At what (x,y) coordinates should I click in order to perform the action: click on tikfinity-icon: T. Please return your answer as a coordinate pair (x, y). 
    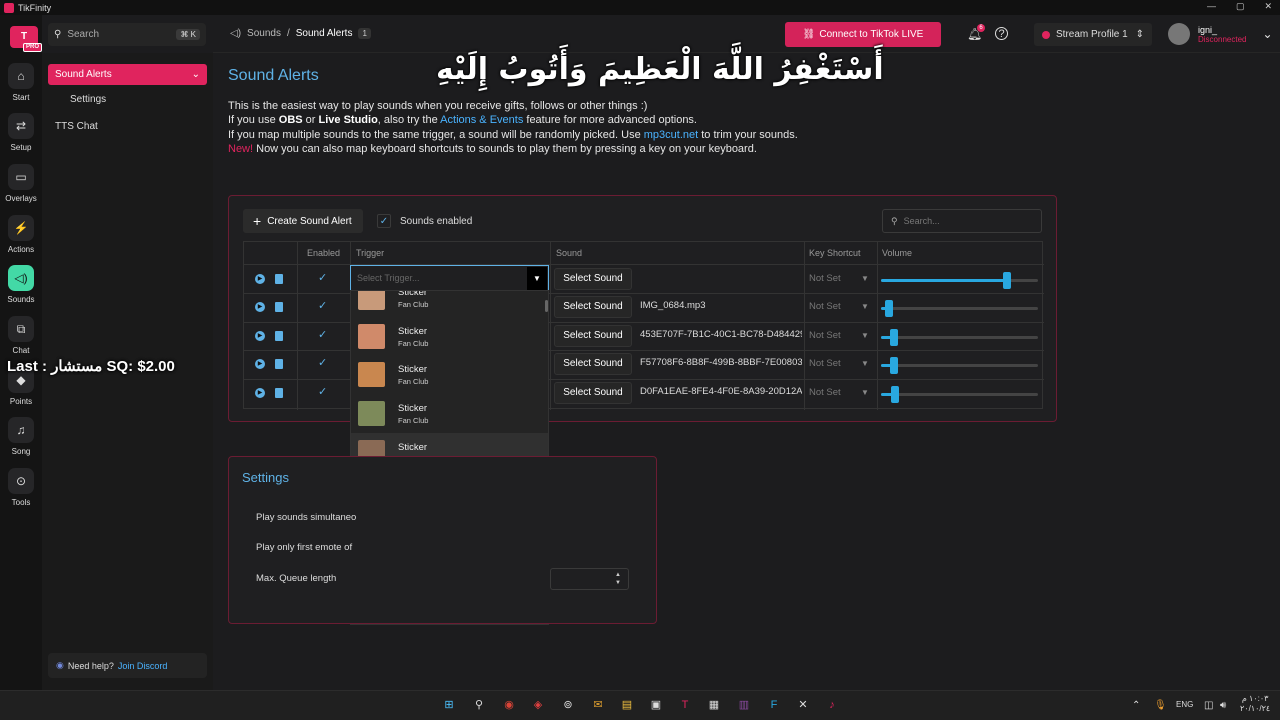
    Looking at the image, I should click on (685, 705).